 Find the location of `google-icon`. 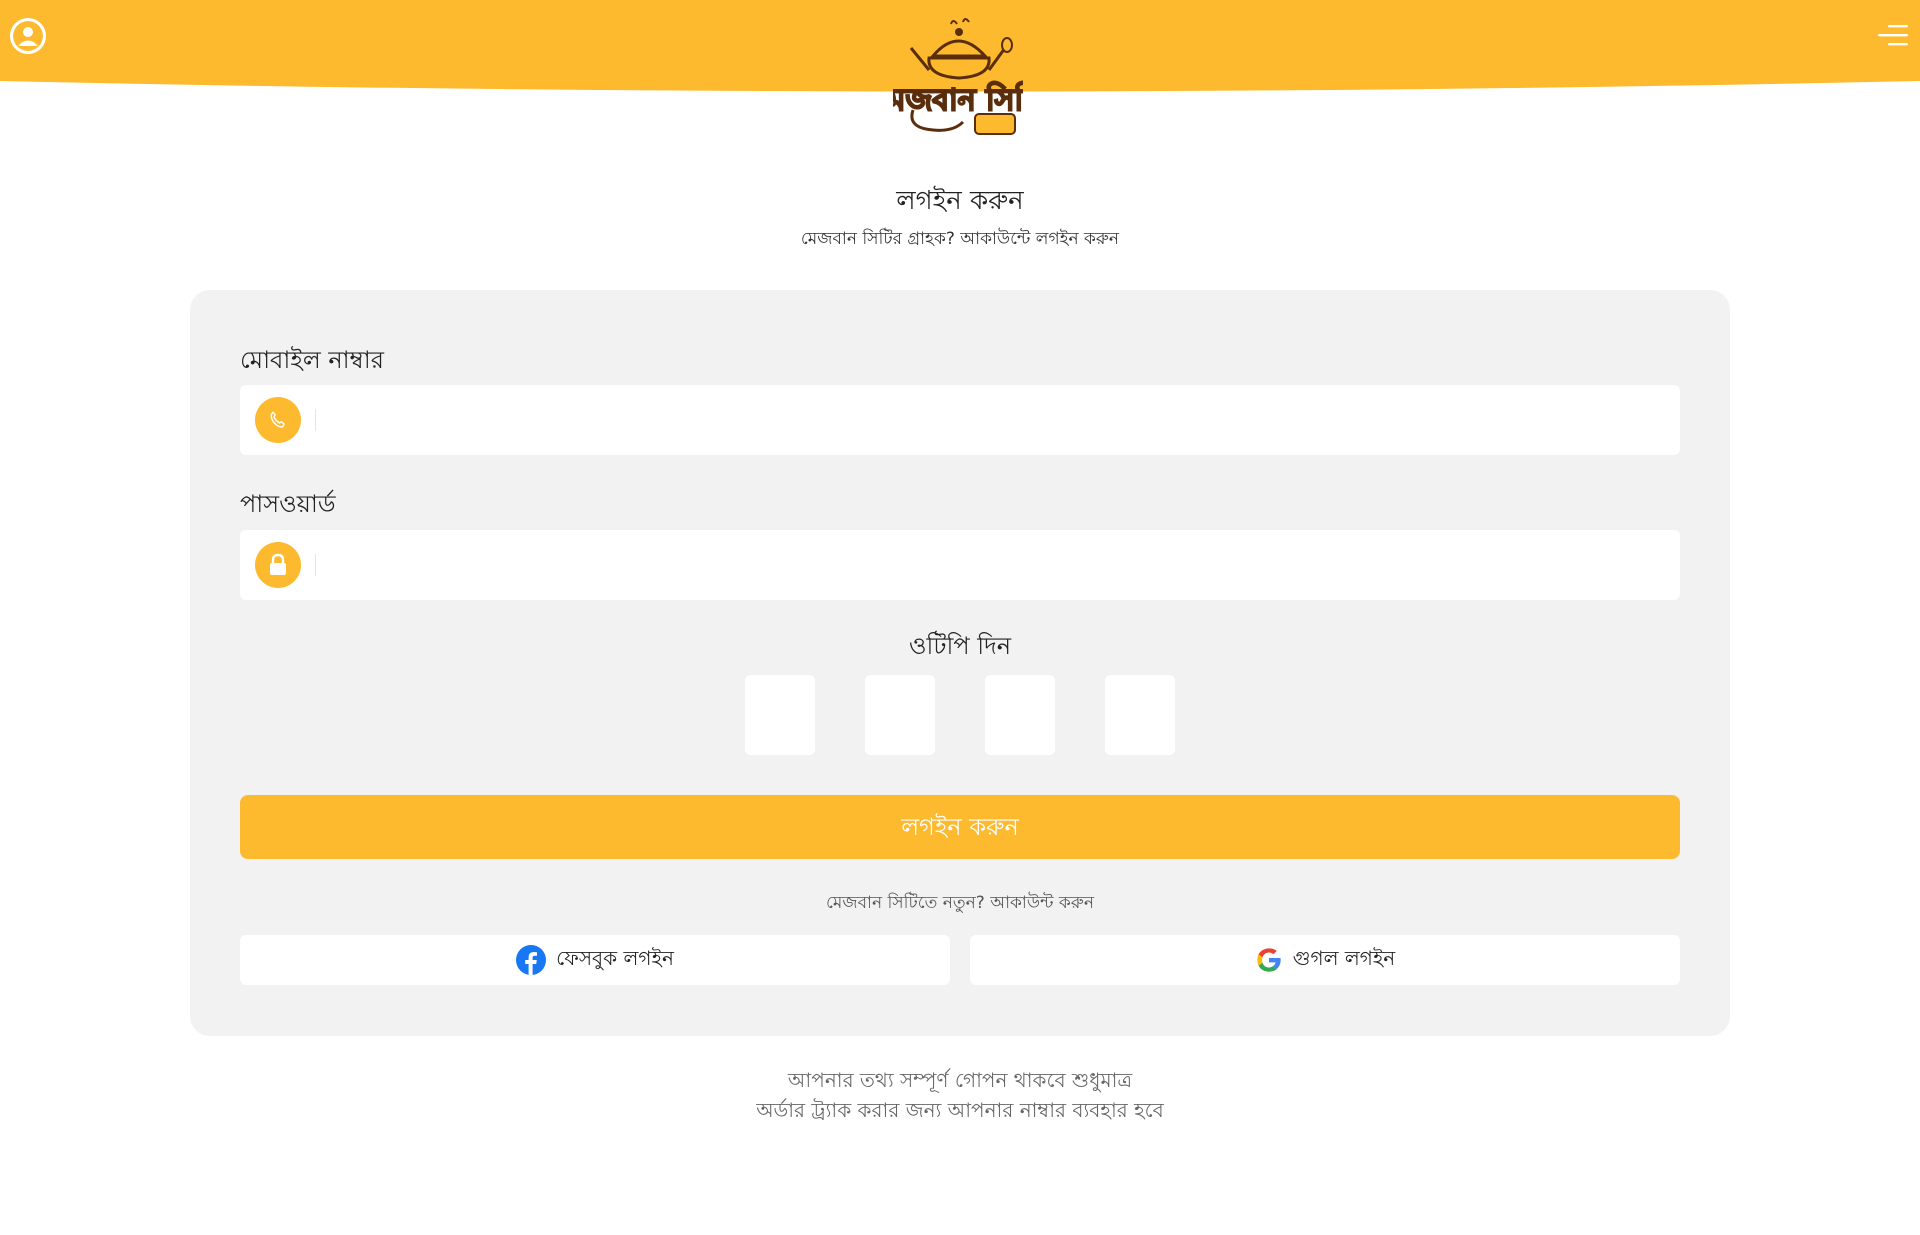

google-icon is located at coordinates (1269, 960).